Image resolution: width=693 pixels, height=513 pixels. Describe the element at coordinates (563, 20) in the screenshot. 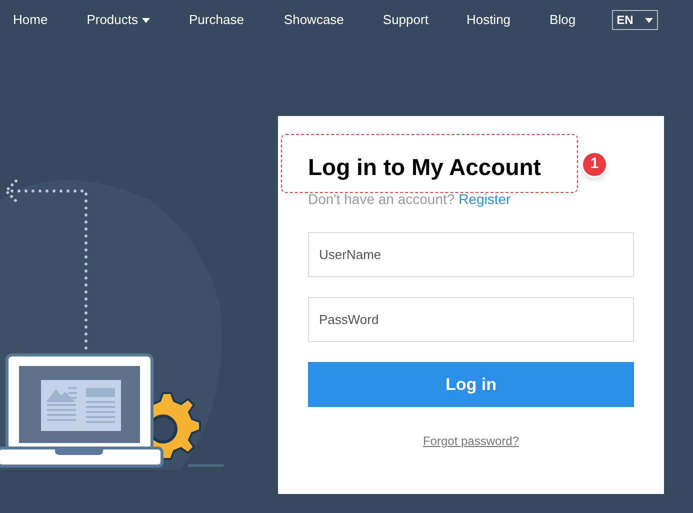

I see `nav-link: Blog` at that location.